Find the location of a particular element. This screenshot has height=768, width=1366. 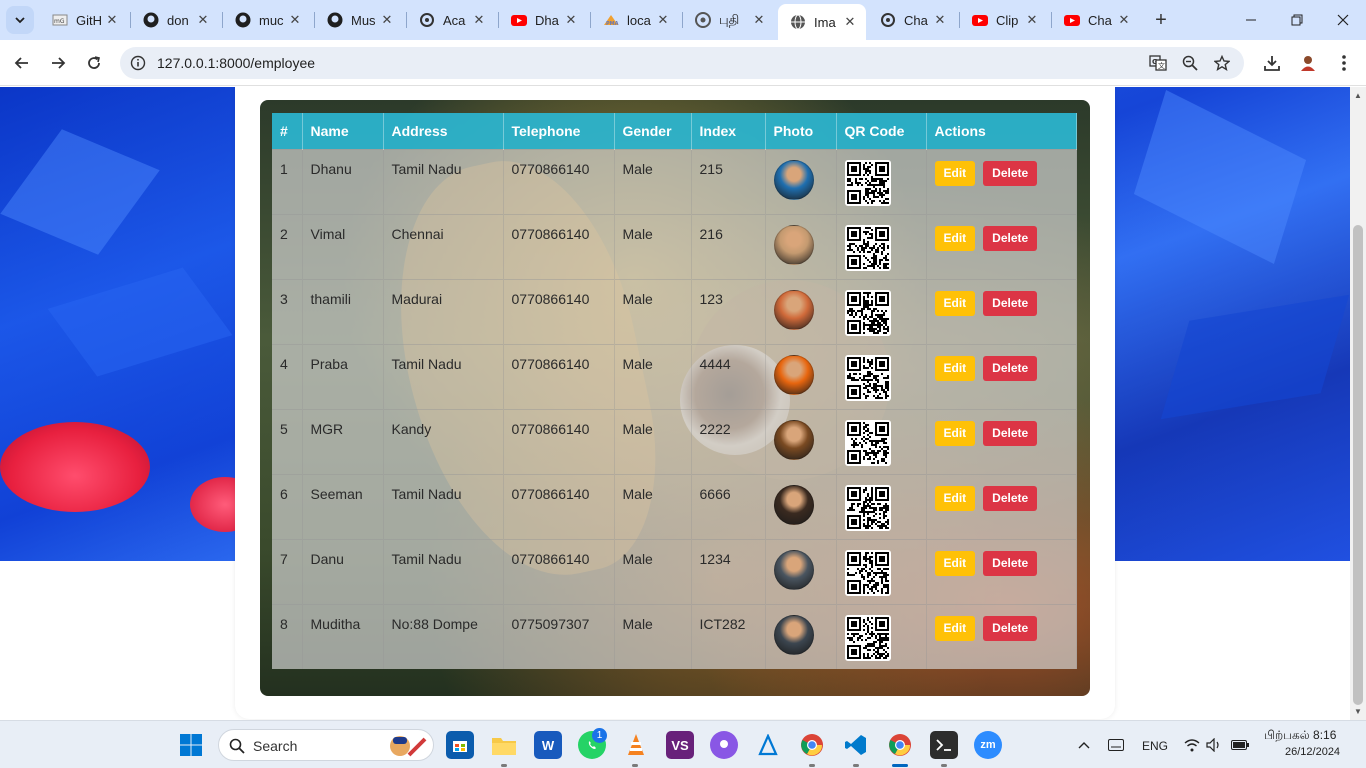

tab-3: Mus ✕ is located at coordinates (359, 20).